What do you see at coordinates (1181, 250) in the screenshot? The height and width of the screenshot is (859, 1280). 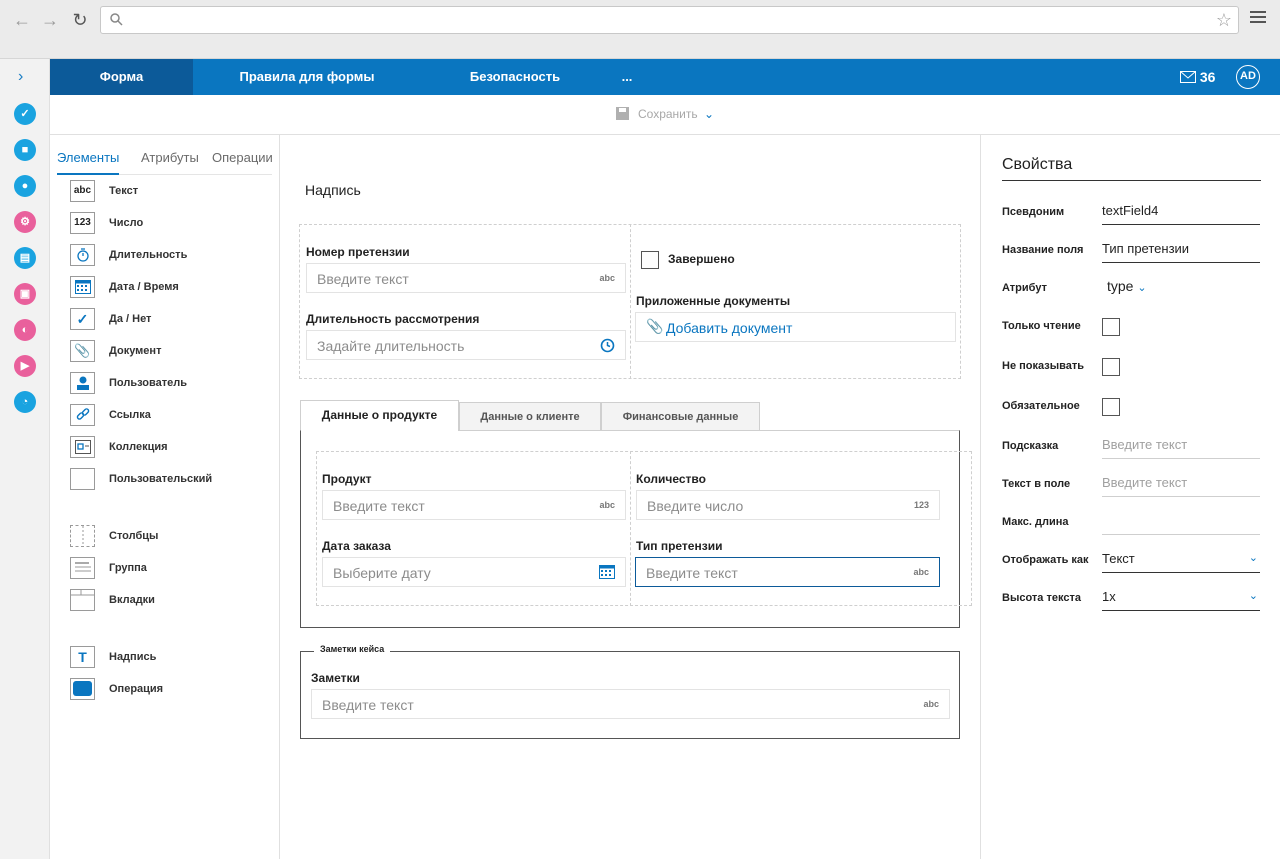 I see `field-name-input: Тип претензии` at bounding box center [1181, 250].